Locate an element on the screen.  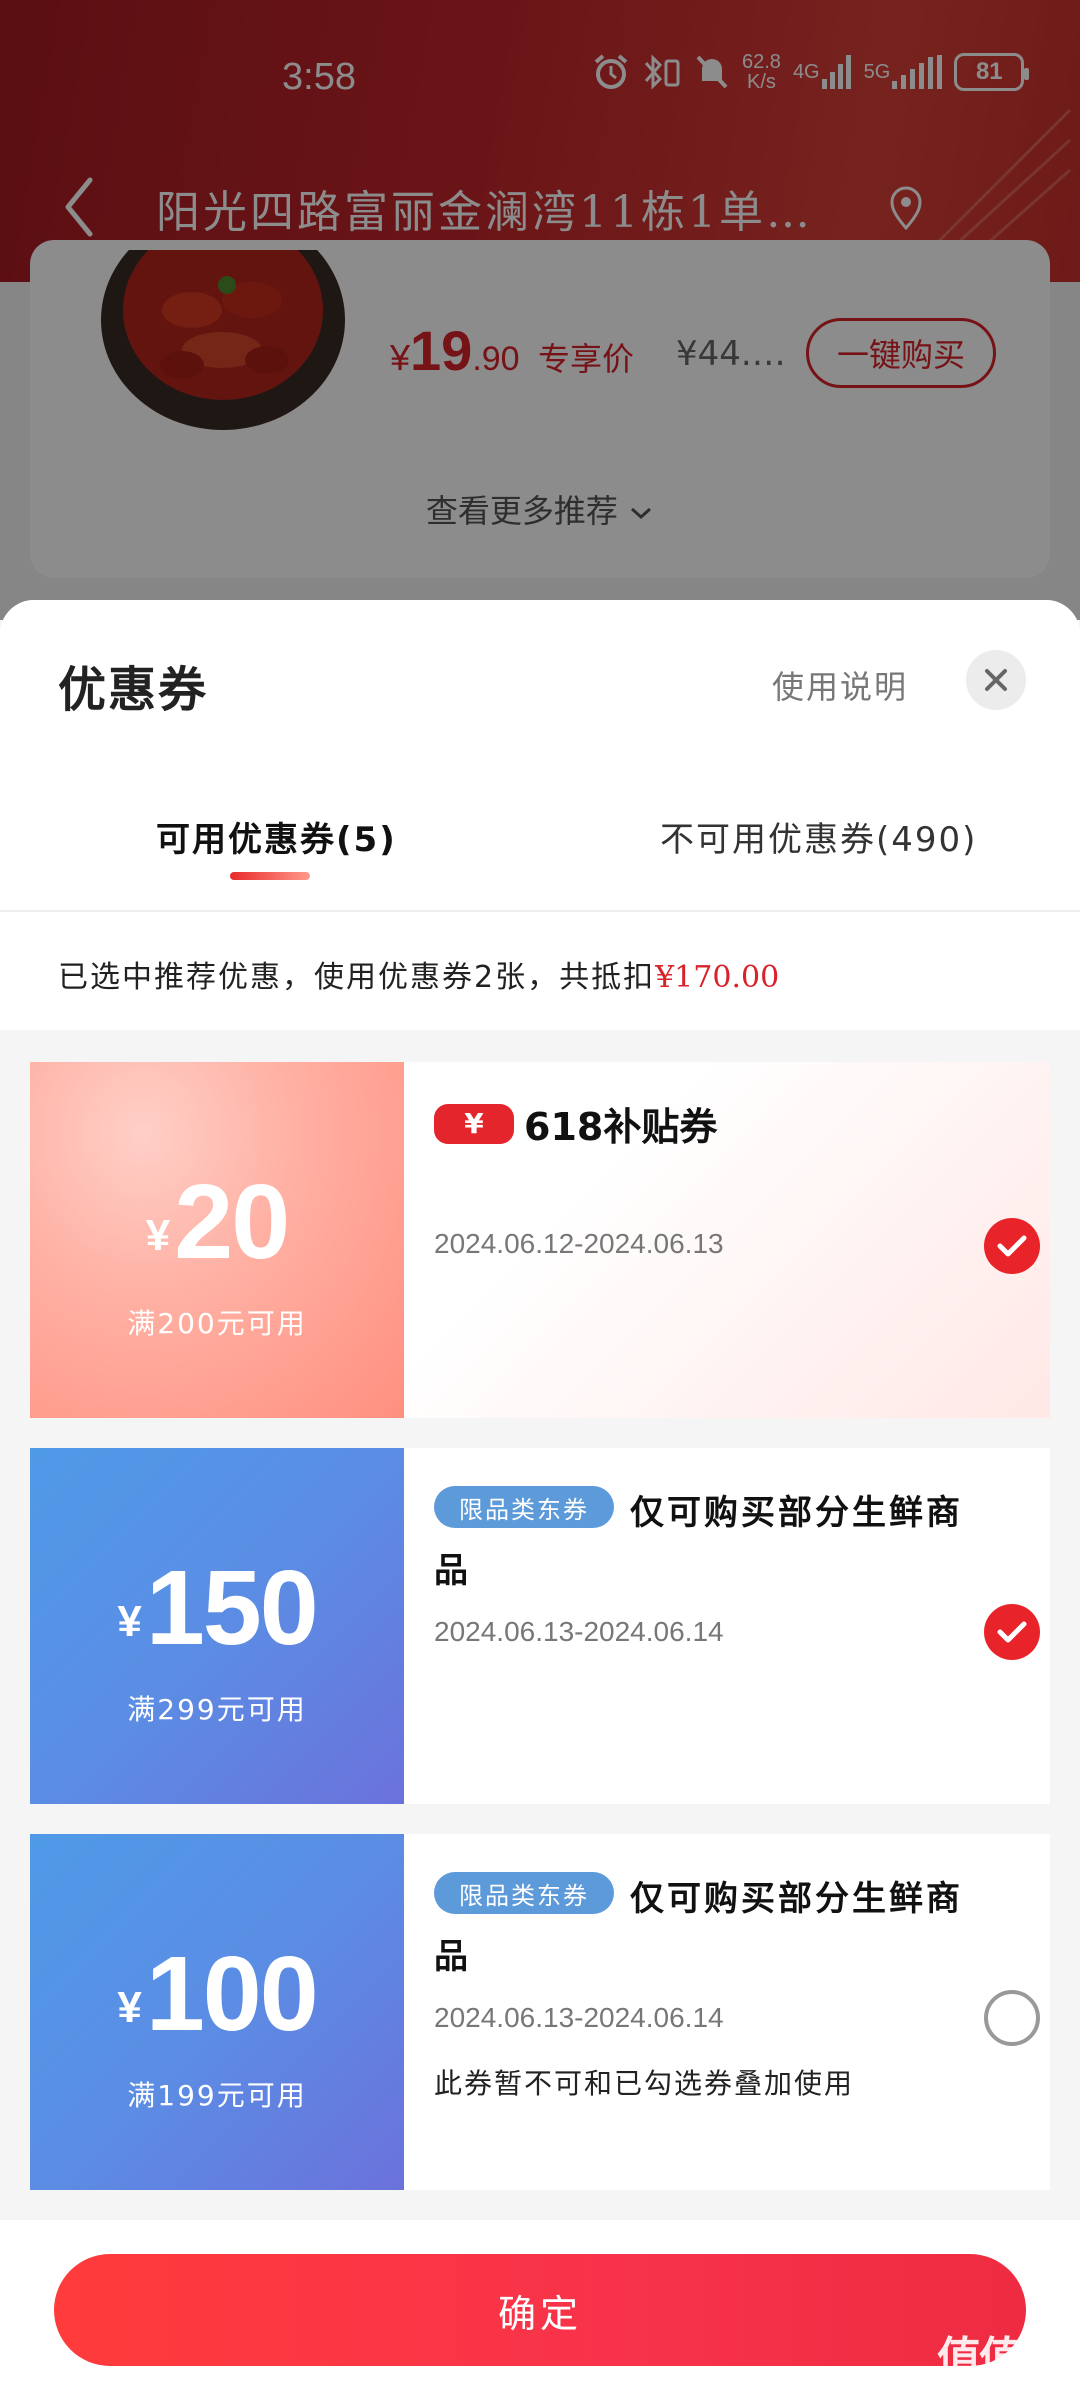
amount-value: 100 is located at coordinates (232, 1994).